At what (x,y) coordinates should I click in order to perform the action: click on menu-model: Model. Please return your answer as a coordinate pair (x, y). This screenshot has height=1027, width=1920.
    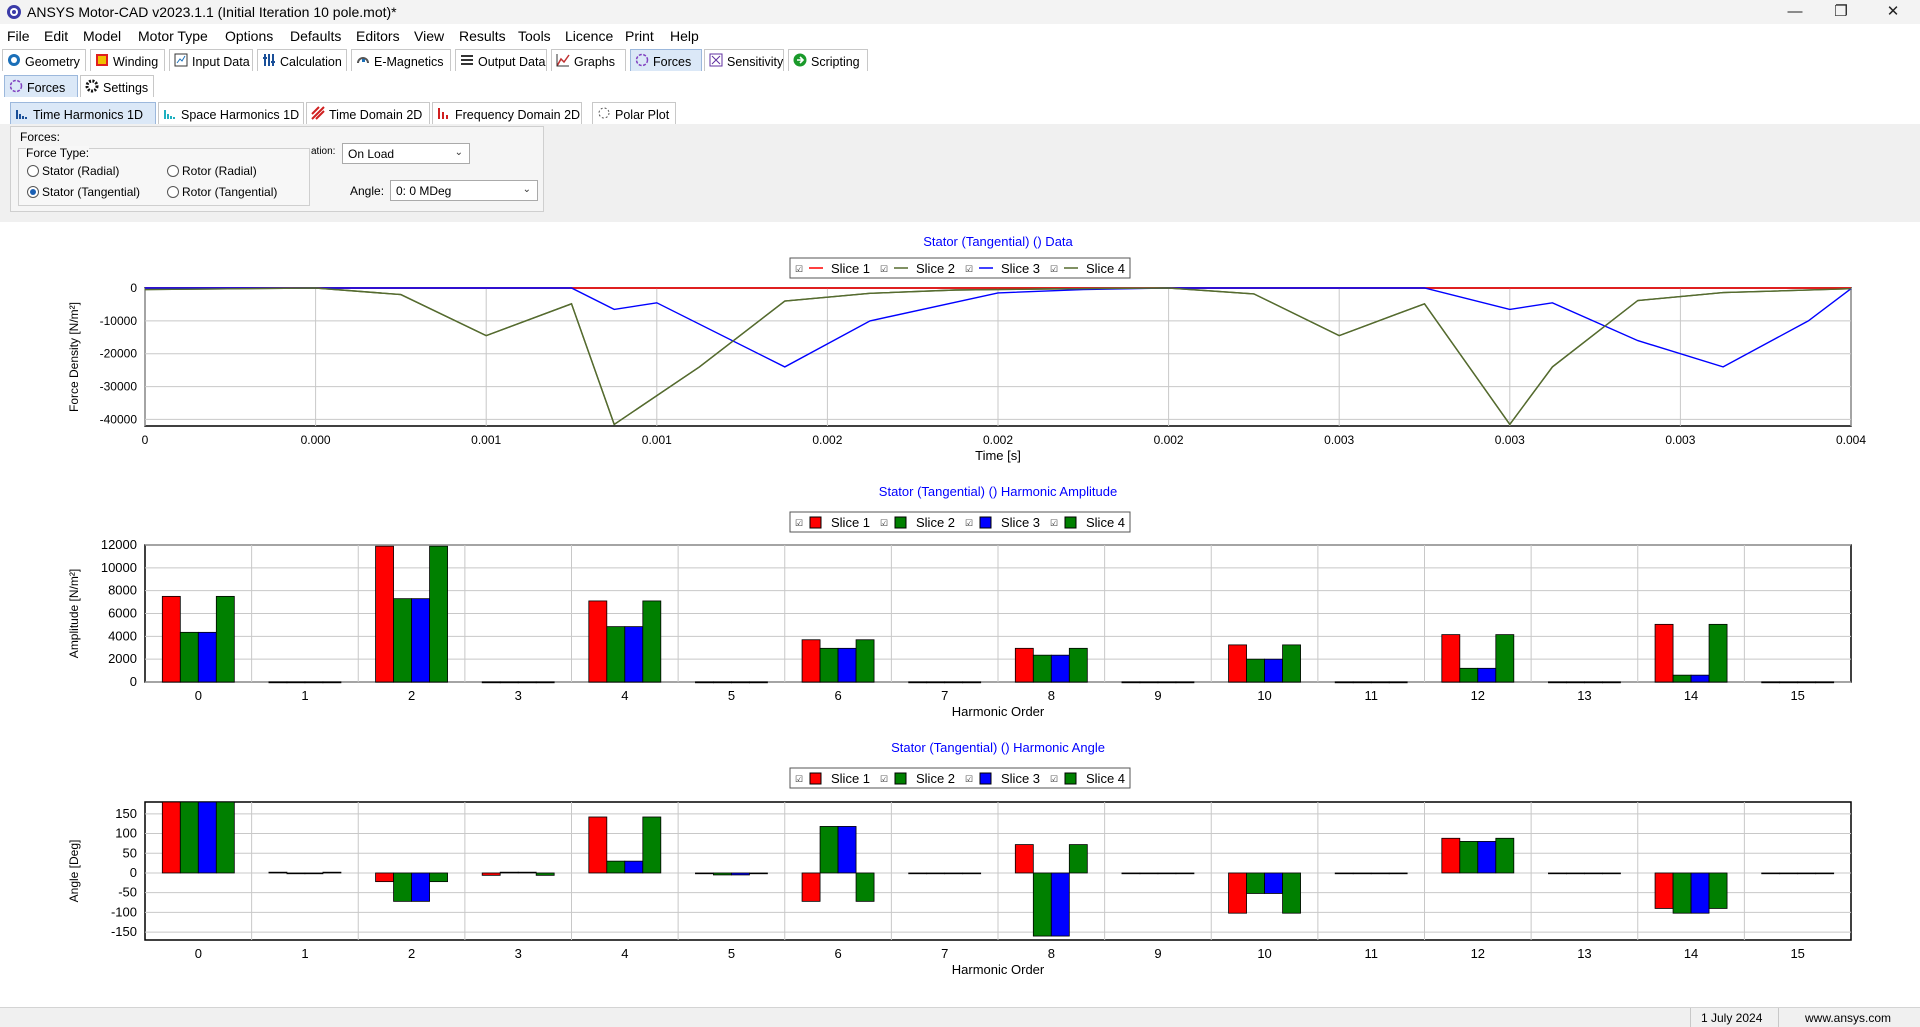
    Looking at the image, I should click on (102, 36).